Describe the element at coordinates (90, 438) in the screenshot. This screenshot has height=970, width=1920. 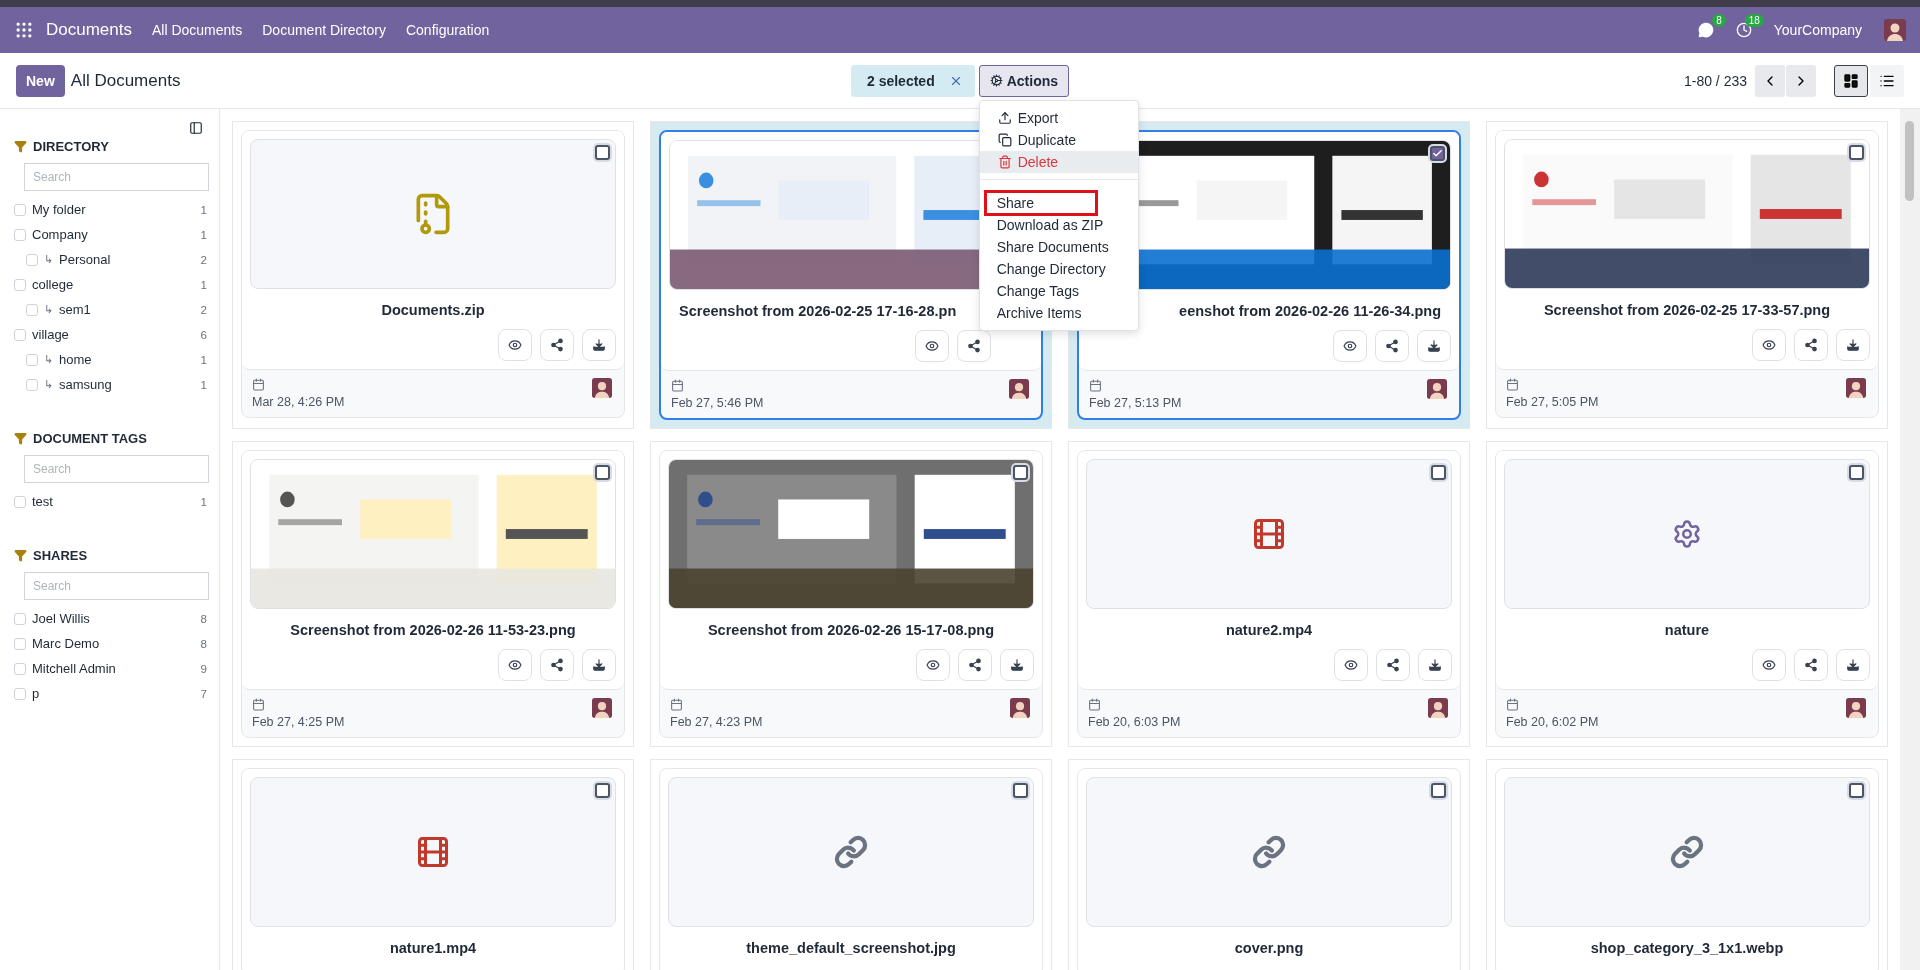
I see `section-title: DOCUMENT TAGS` at that location.